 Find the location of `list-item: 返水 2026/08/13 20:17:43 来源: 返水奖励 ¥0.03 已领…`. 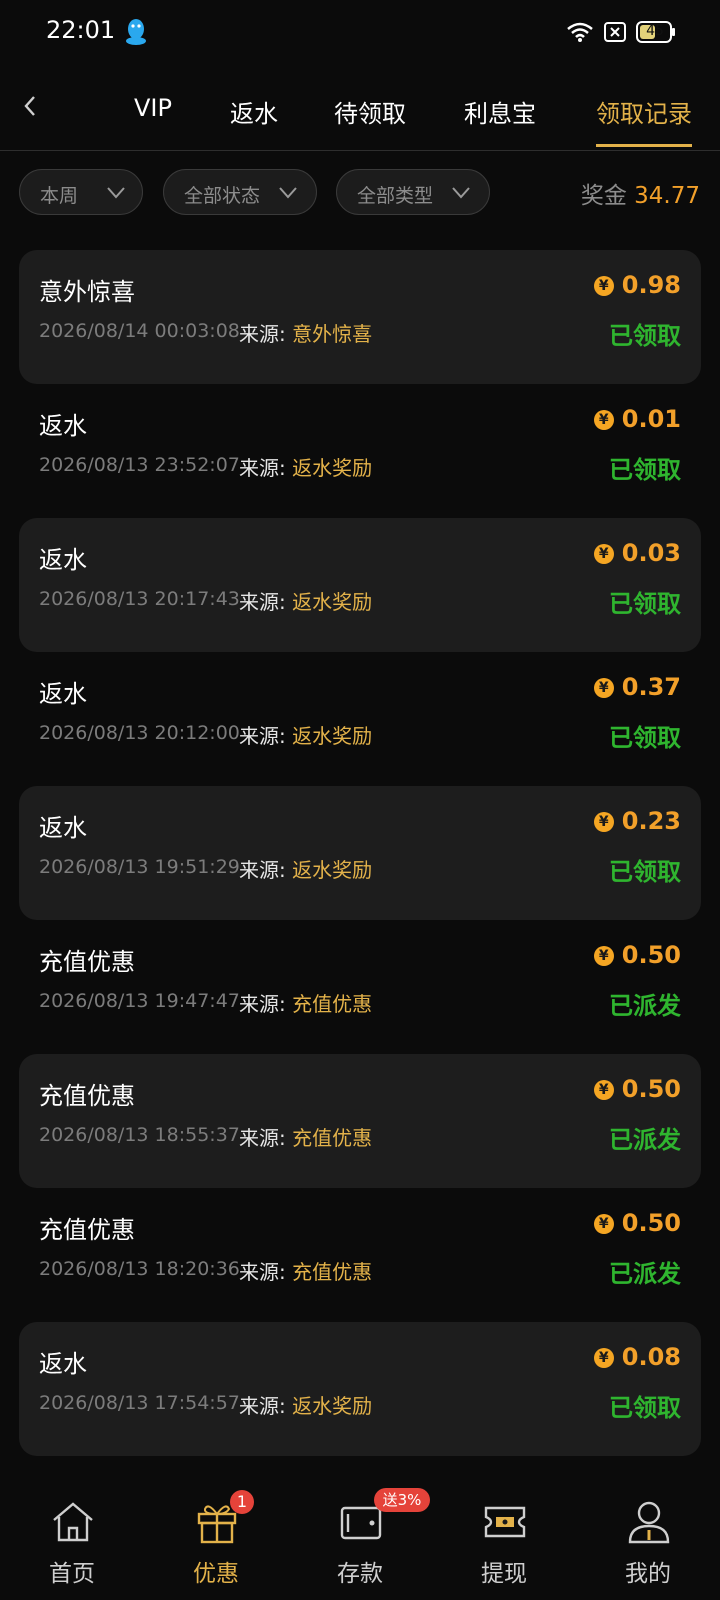

list-item: 返水 2026/08/13 20:17:43 来源: 返水奖励 ¥0.03 已领… is located at coordinates (360, 585).